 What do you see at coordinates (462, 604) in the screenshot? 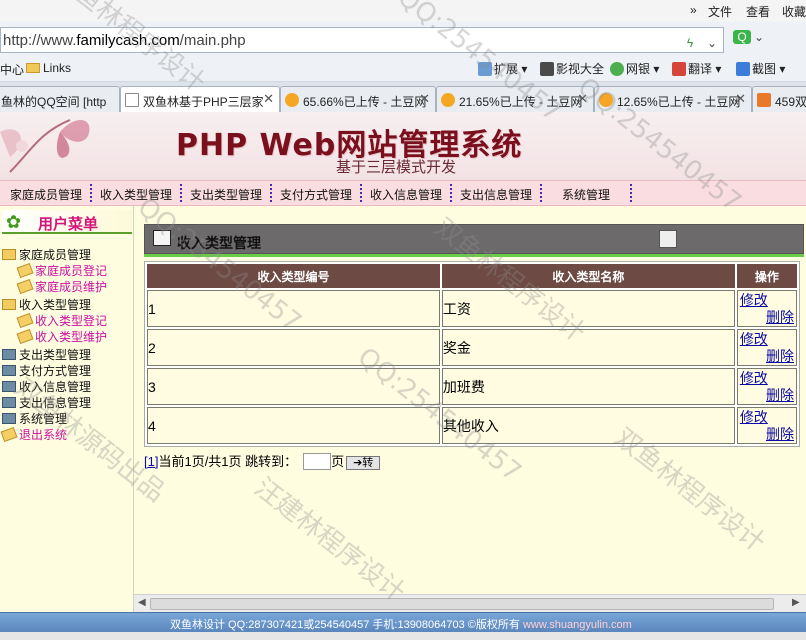
I see `scrollbar-thumb` at bounding box center [462, 604].